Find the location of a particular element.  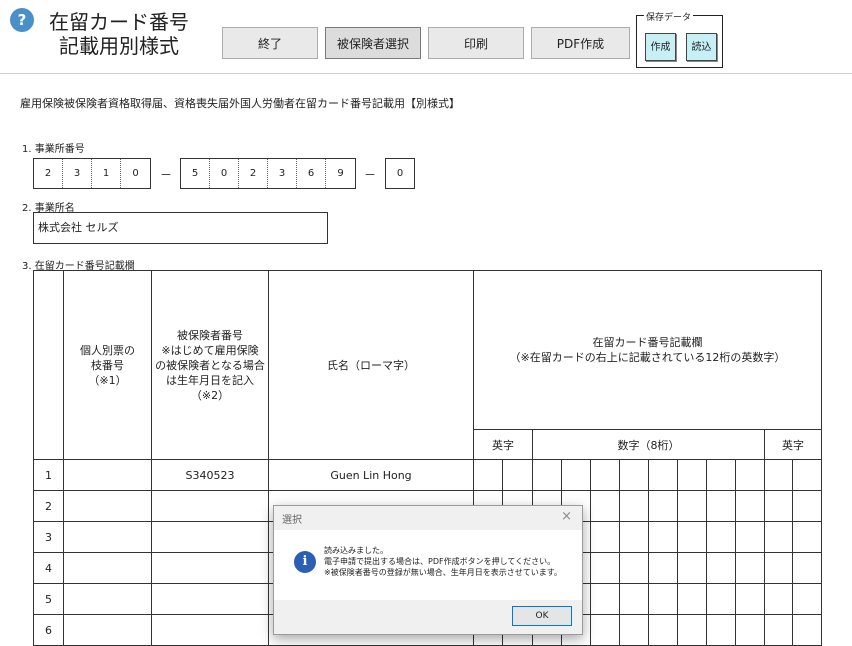

help-icon: ? is located at coordinates (22, 20).